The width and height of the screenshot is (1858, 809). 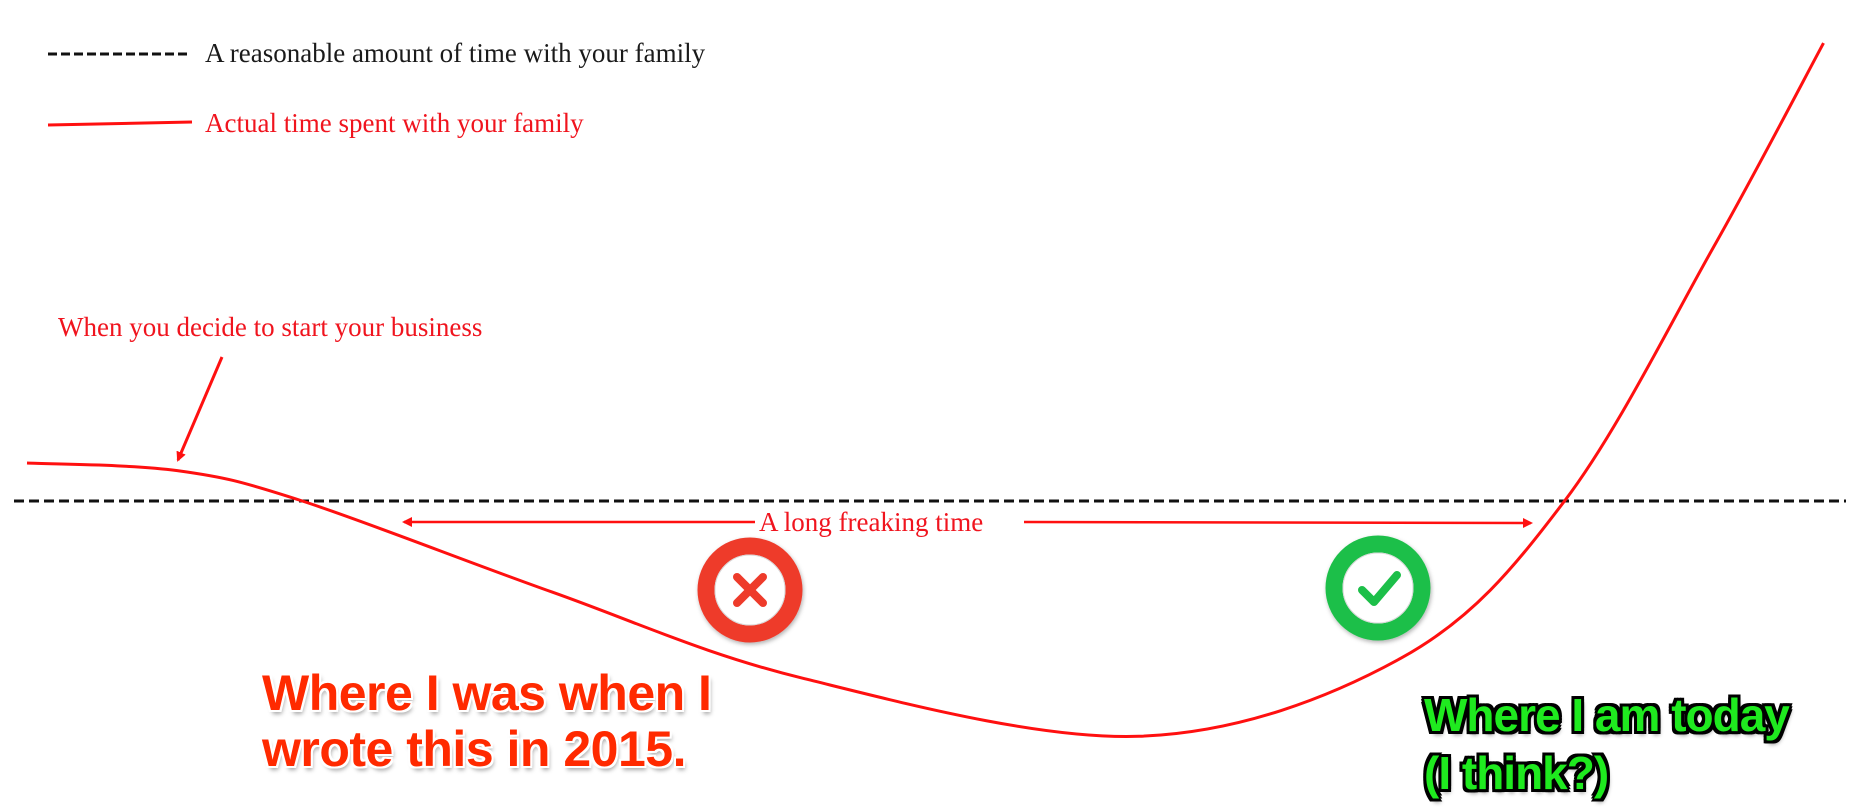 I want to click on legend-solid-sample, so click(x=120, y=123).